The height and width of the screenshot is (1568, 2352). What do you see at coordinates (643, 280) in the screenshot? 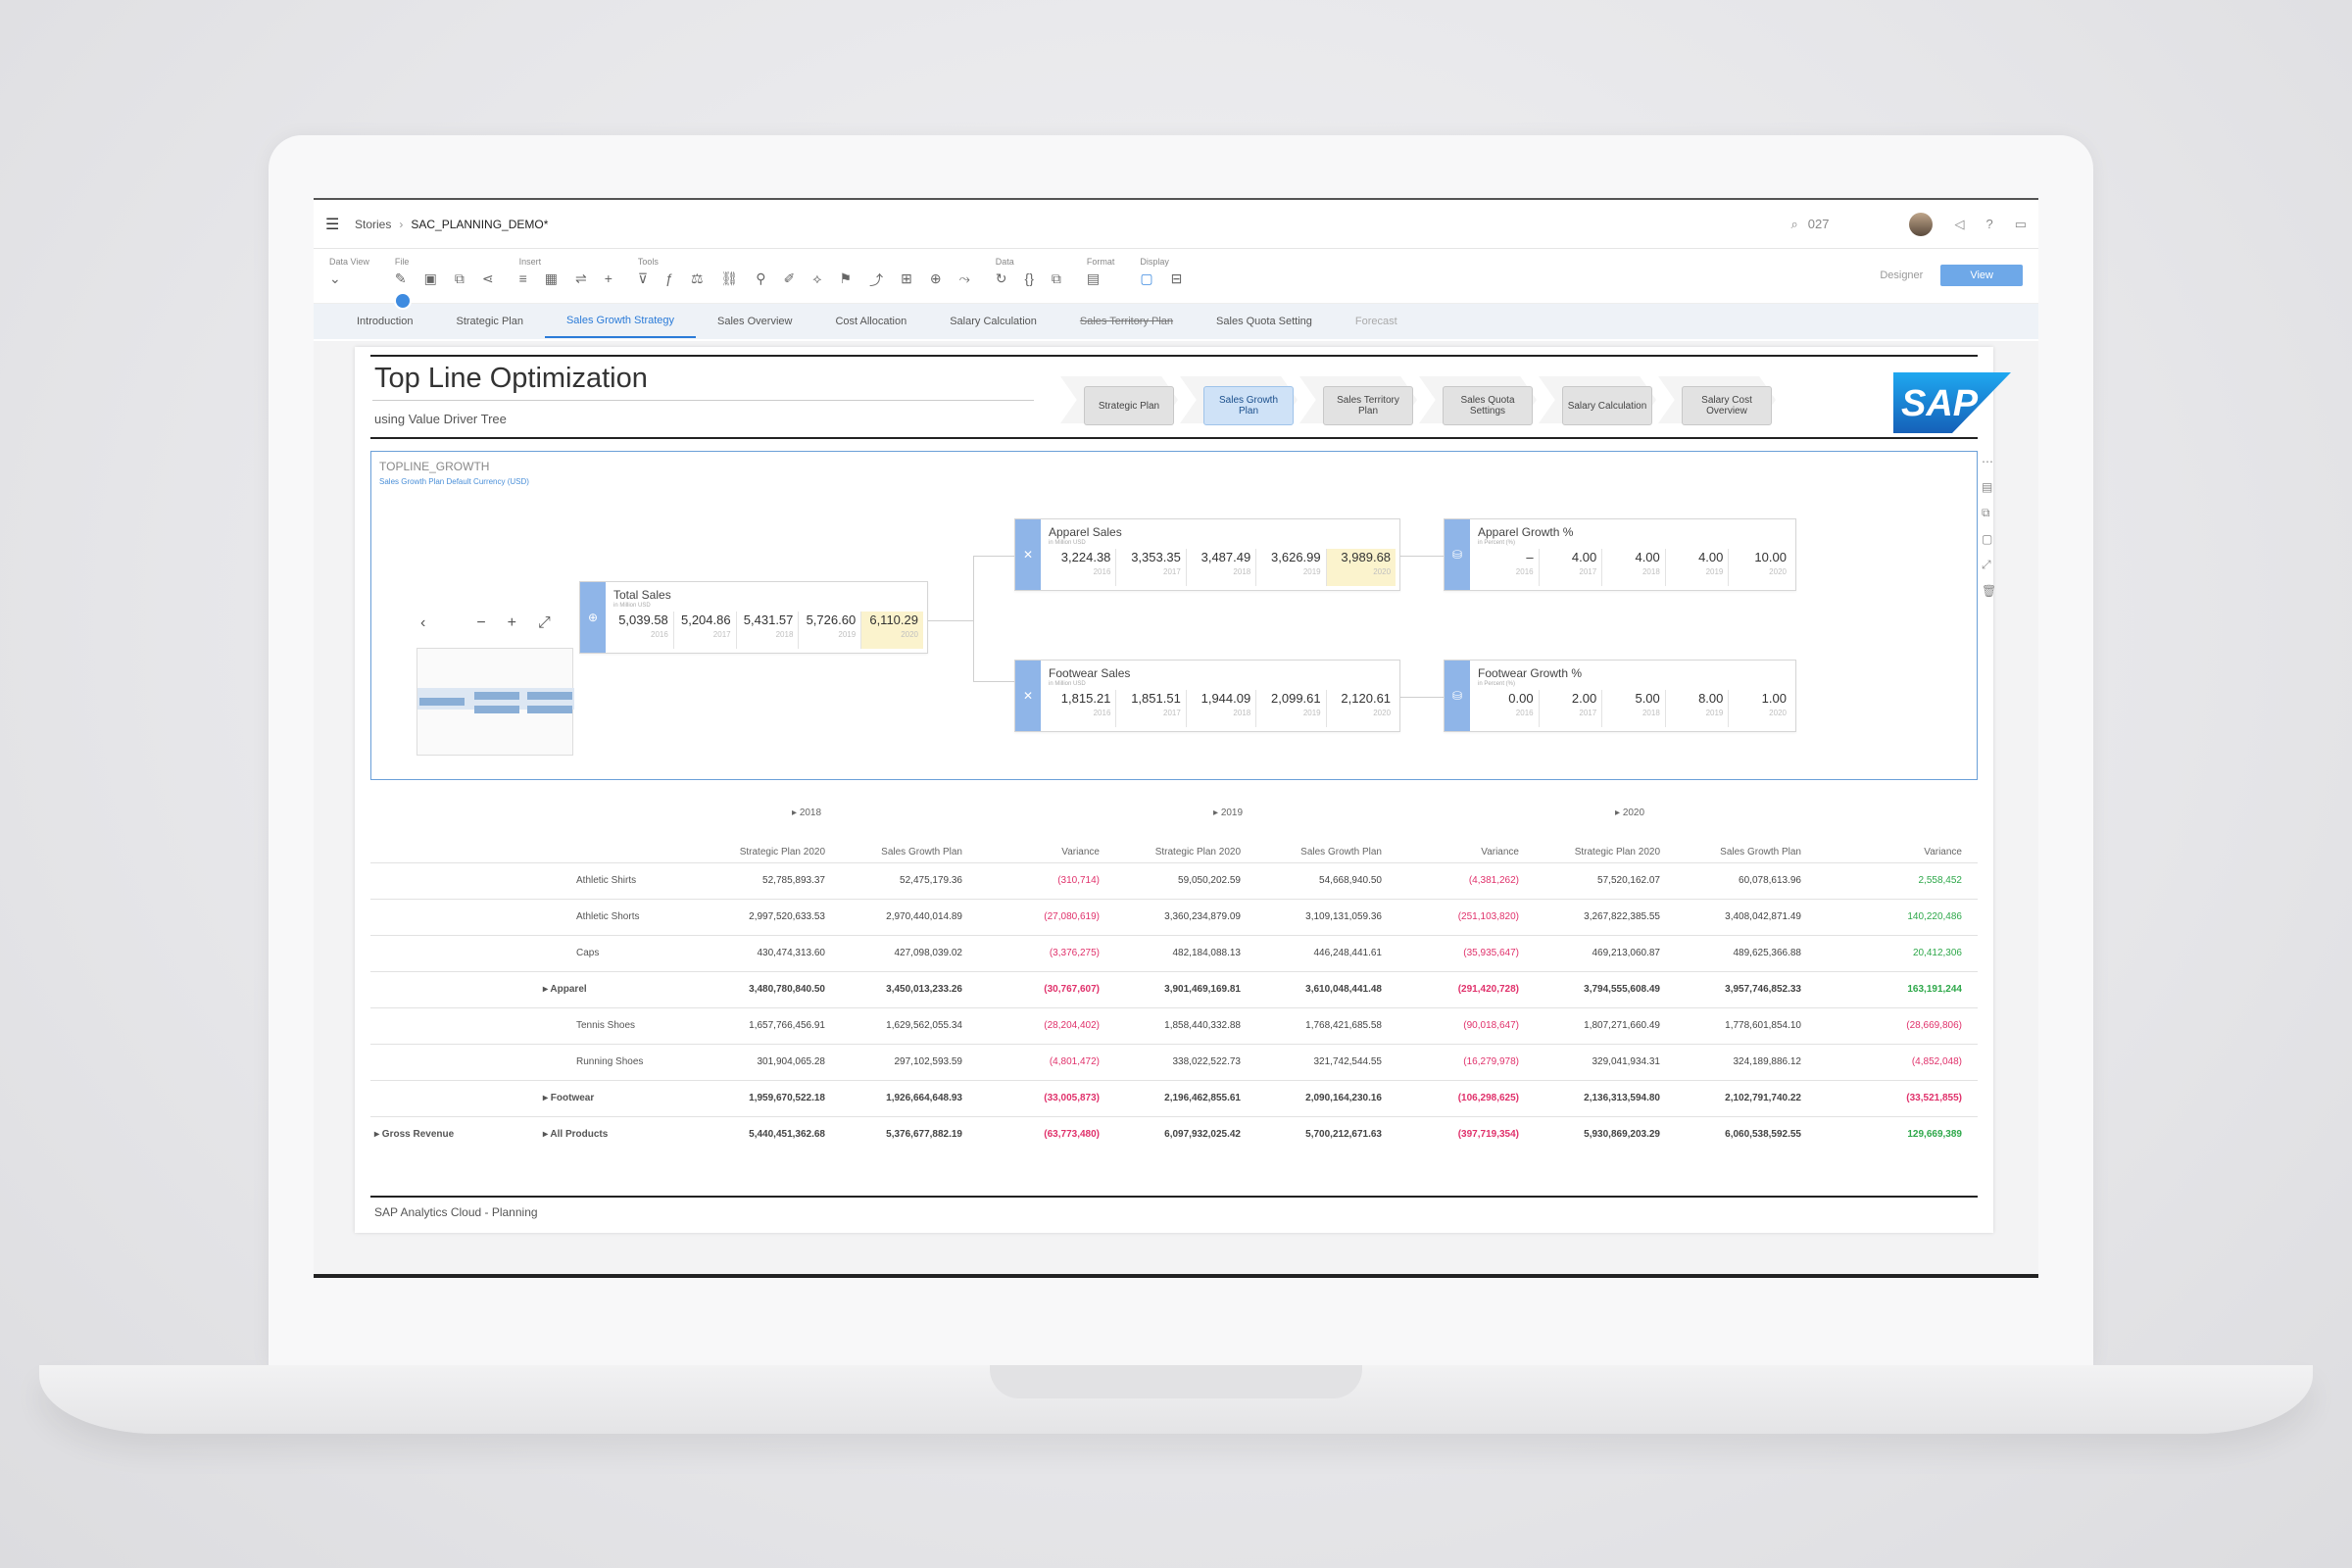
I see `filter-icon: ⊽` at bounding box center [643, 280].